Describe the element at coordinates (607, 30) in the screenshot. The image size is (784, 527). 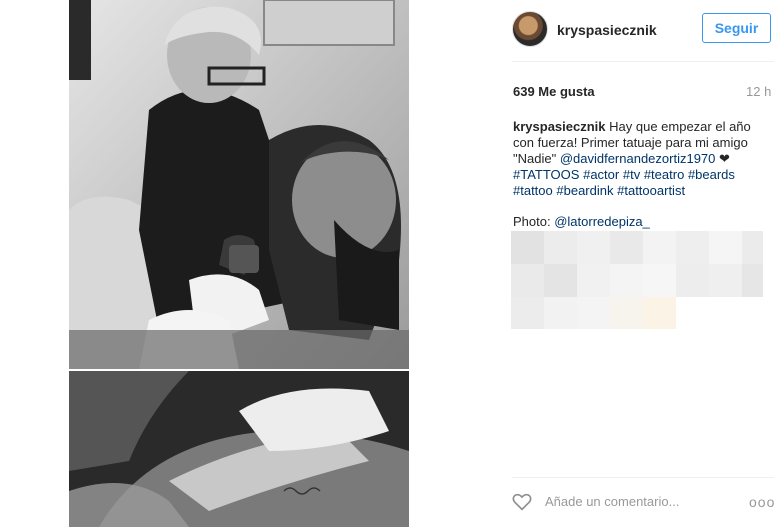
I see `header-username: kryspasiecznik` at that location.